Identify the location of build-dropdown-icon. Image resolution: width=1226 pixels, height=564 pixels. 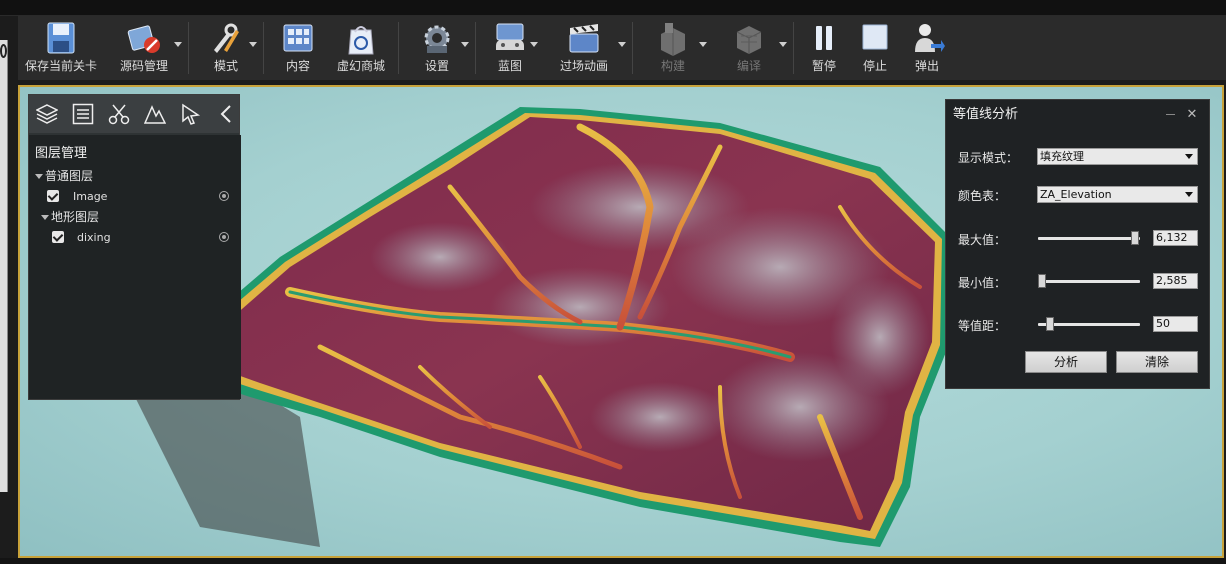
(703, 44).